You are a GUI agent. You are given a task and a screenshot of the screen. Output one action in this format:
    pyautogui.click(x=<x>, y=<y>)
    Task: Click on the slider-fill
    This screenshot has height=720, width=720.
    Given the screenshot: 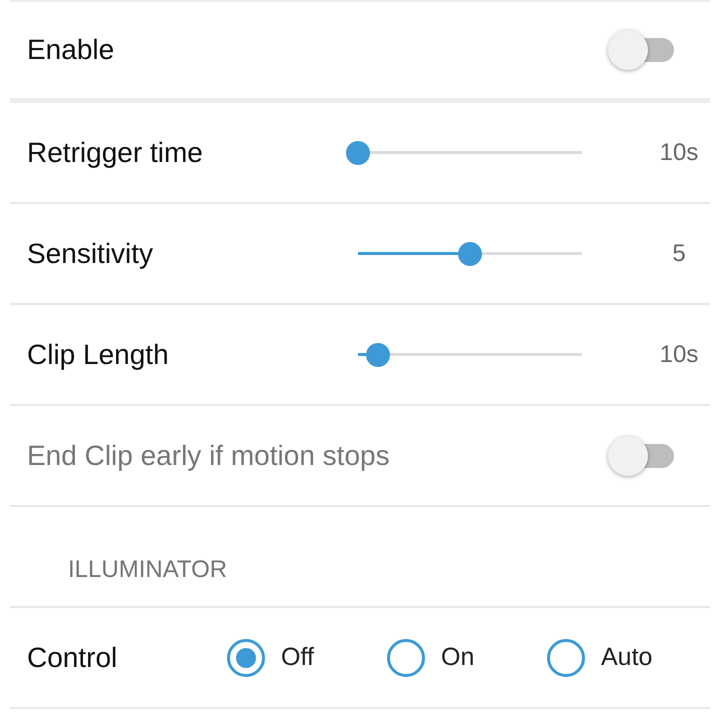 What is the action you would take?
    pyautogui.click(x=362, y=354)
    